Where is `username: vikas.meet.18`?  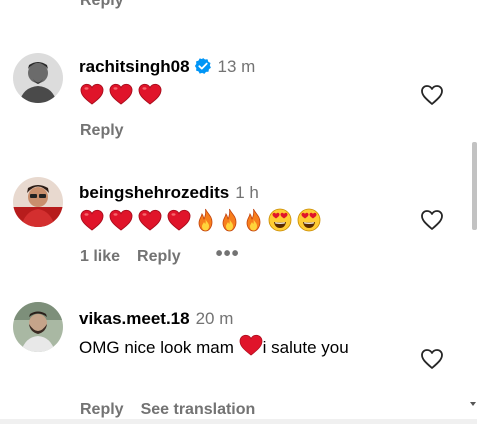
username: vikas.meet.18 is located at coordinates (134, 318).